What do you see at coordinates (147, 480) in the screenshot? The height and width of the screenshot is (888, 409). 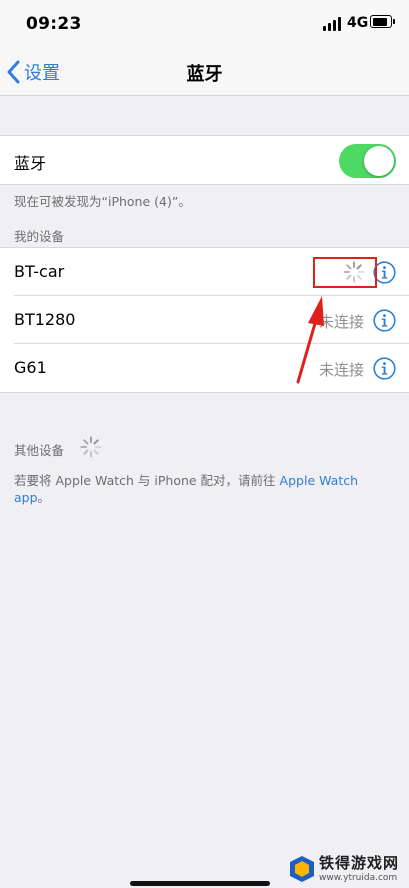 I see `note-text: 若要将 Apple Watch 与 iPhone 配对，请前往` at bounding box center [147, 480].